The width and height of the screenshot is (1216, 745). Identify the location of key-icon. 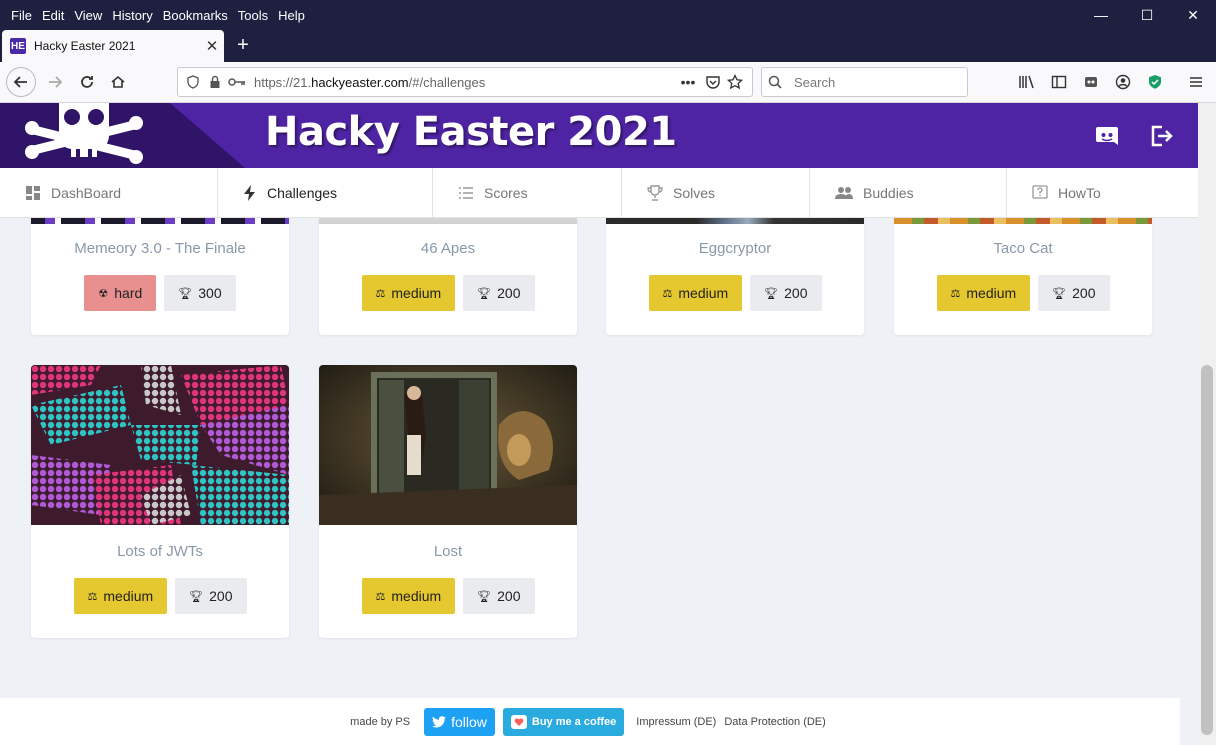
(237, 82).